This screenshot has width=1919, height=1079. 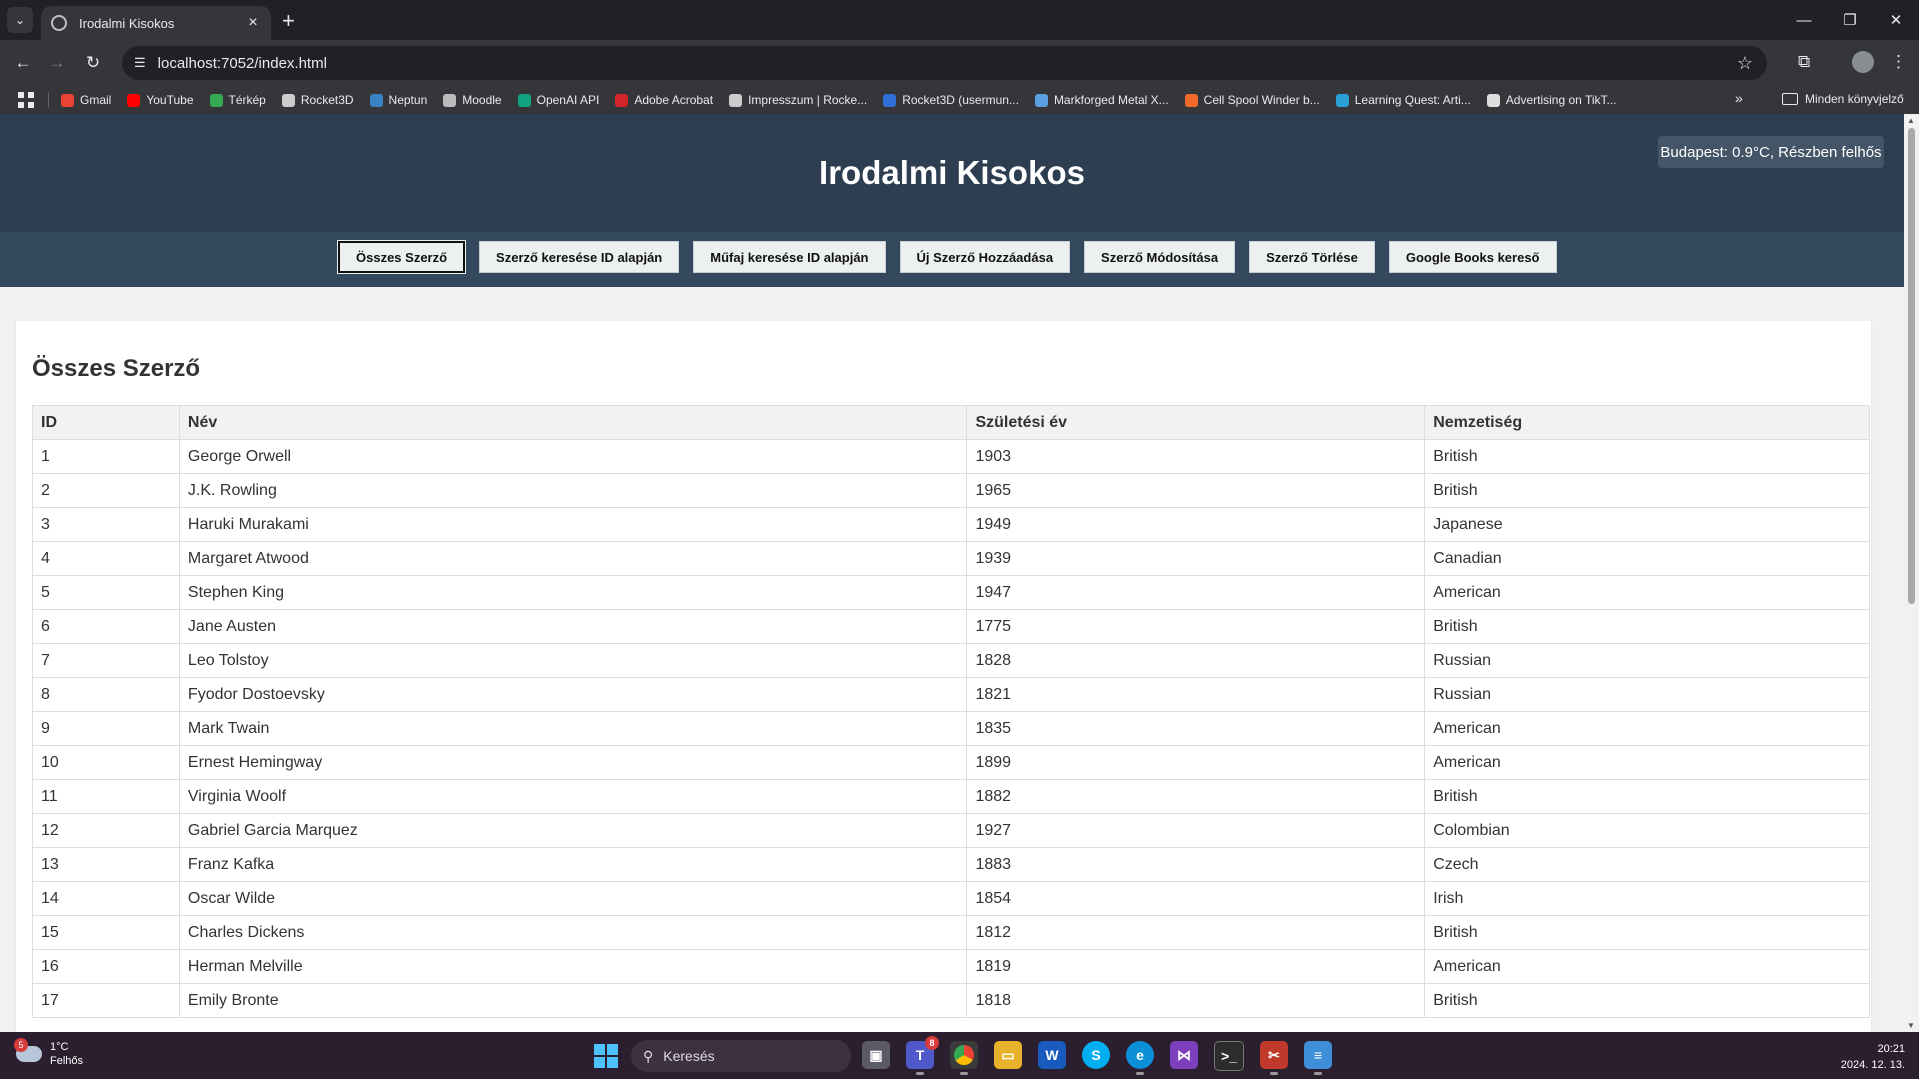 I want to click on edge-icon: e, so click(x=1140, y=1058).